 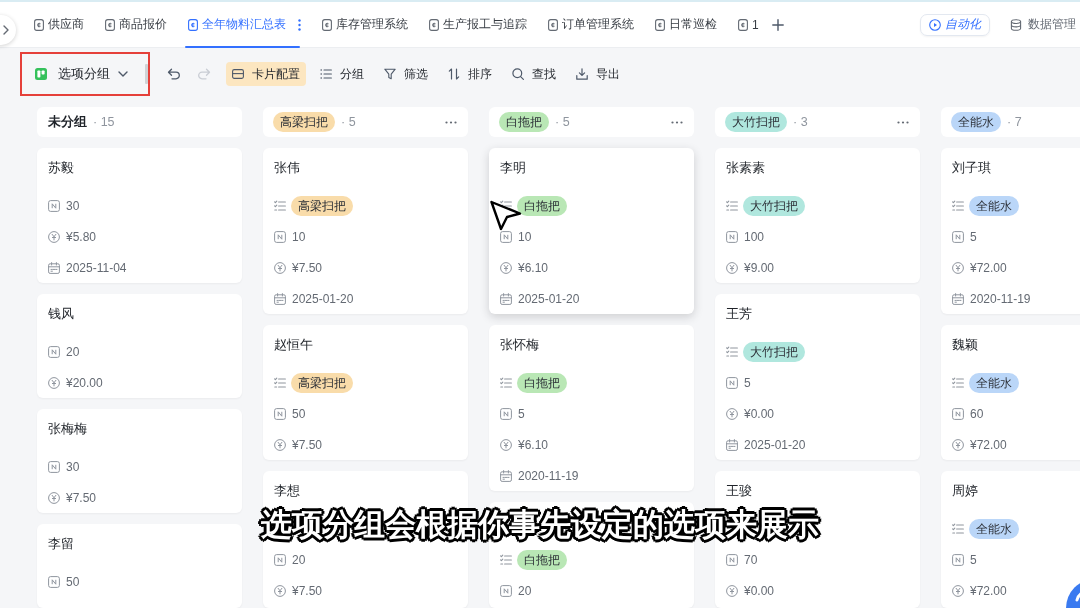 What do you see at coordinates (745, 168) in the screenshot?
I see `record-name: 张素素` at bounding box center [745, 168].